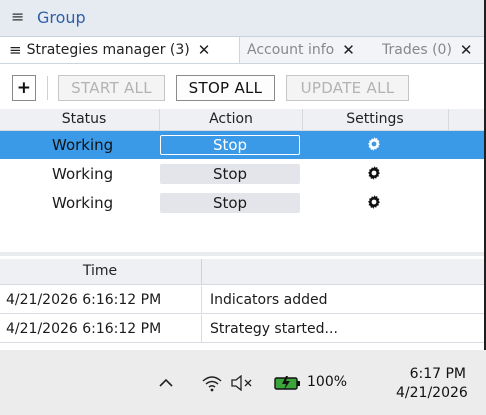  What do you see at coordinates (15, 50) in the screenshot?
I see `tab-menu-icon: ≡` at bounding box center [15, 50].